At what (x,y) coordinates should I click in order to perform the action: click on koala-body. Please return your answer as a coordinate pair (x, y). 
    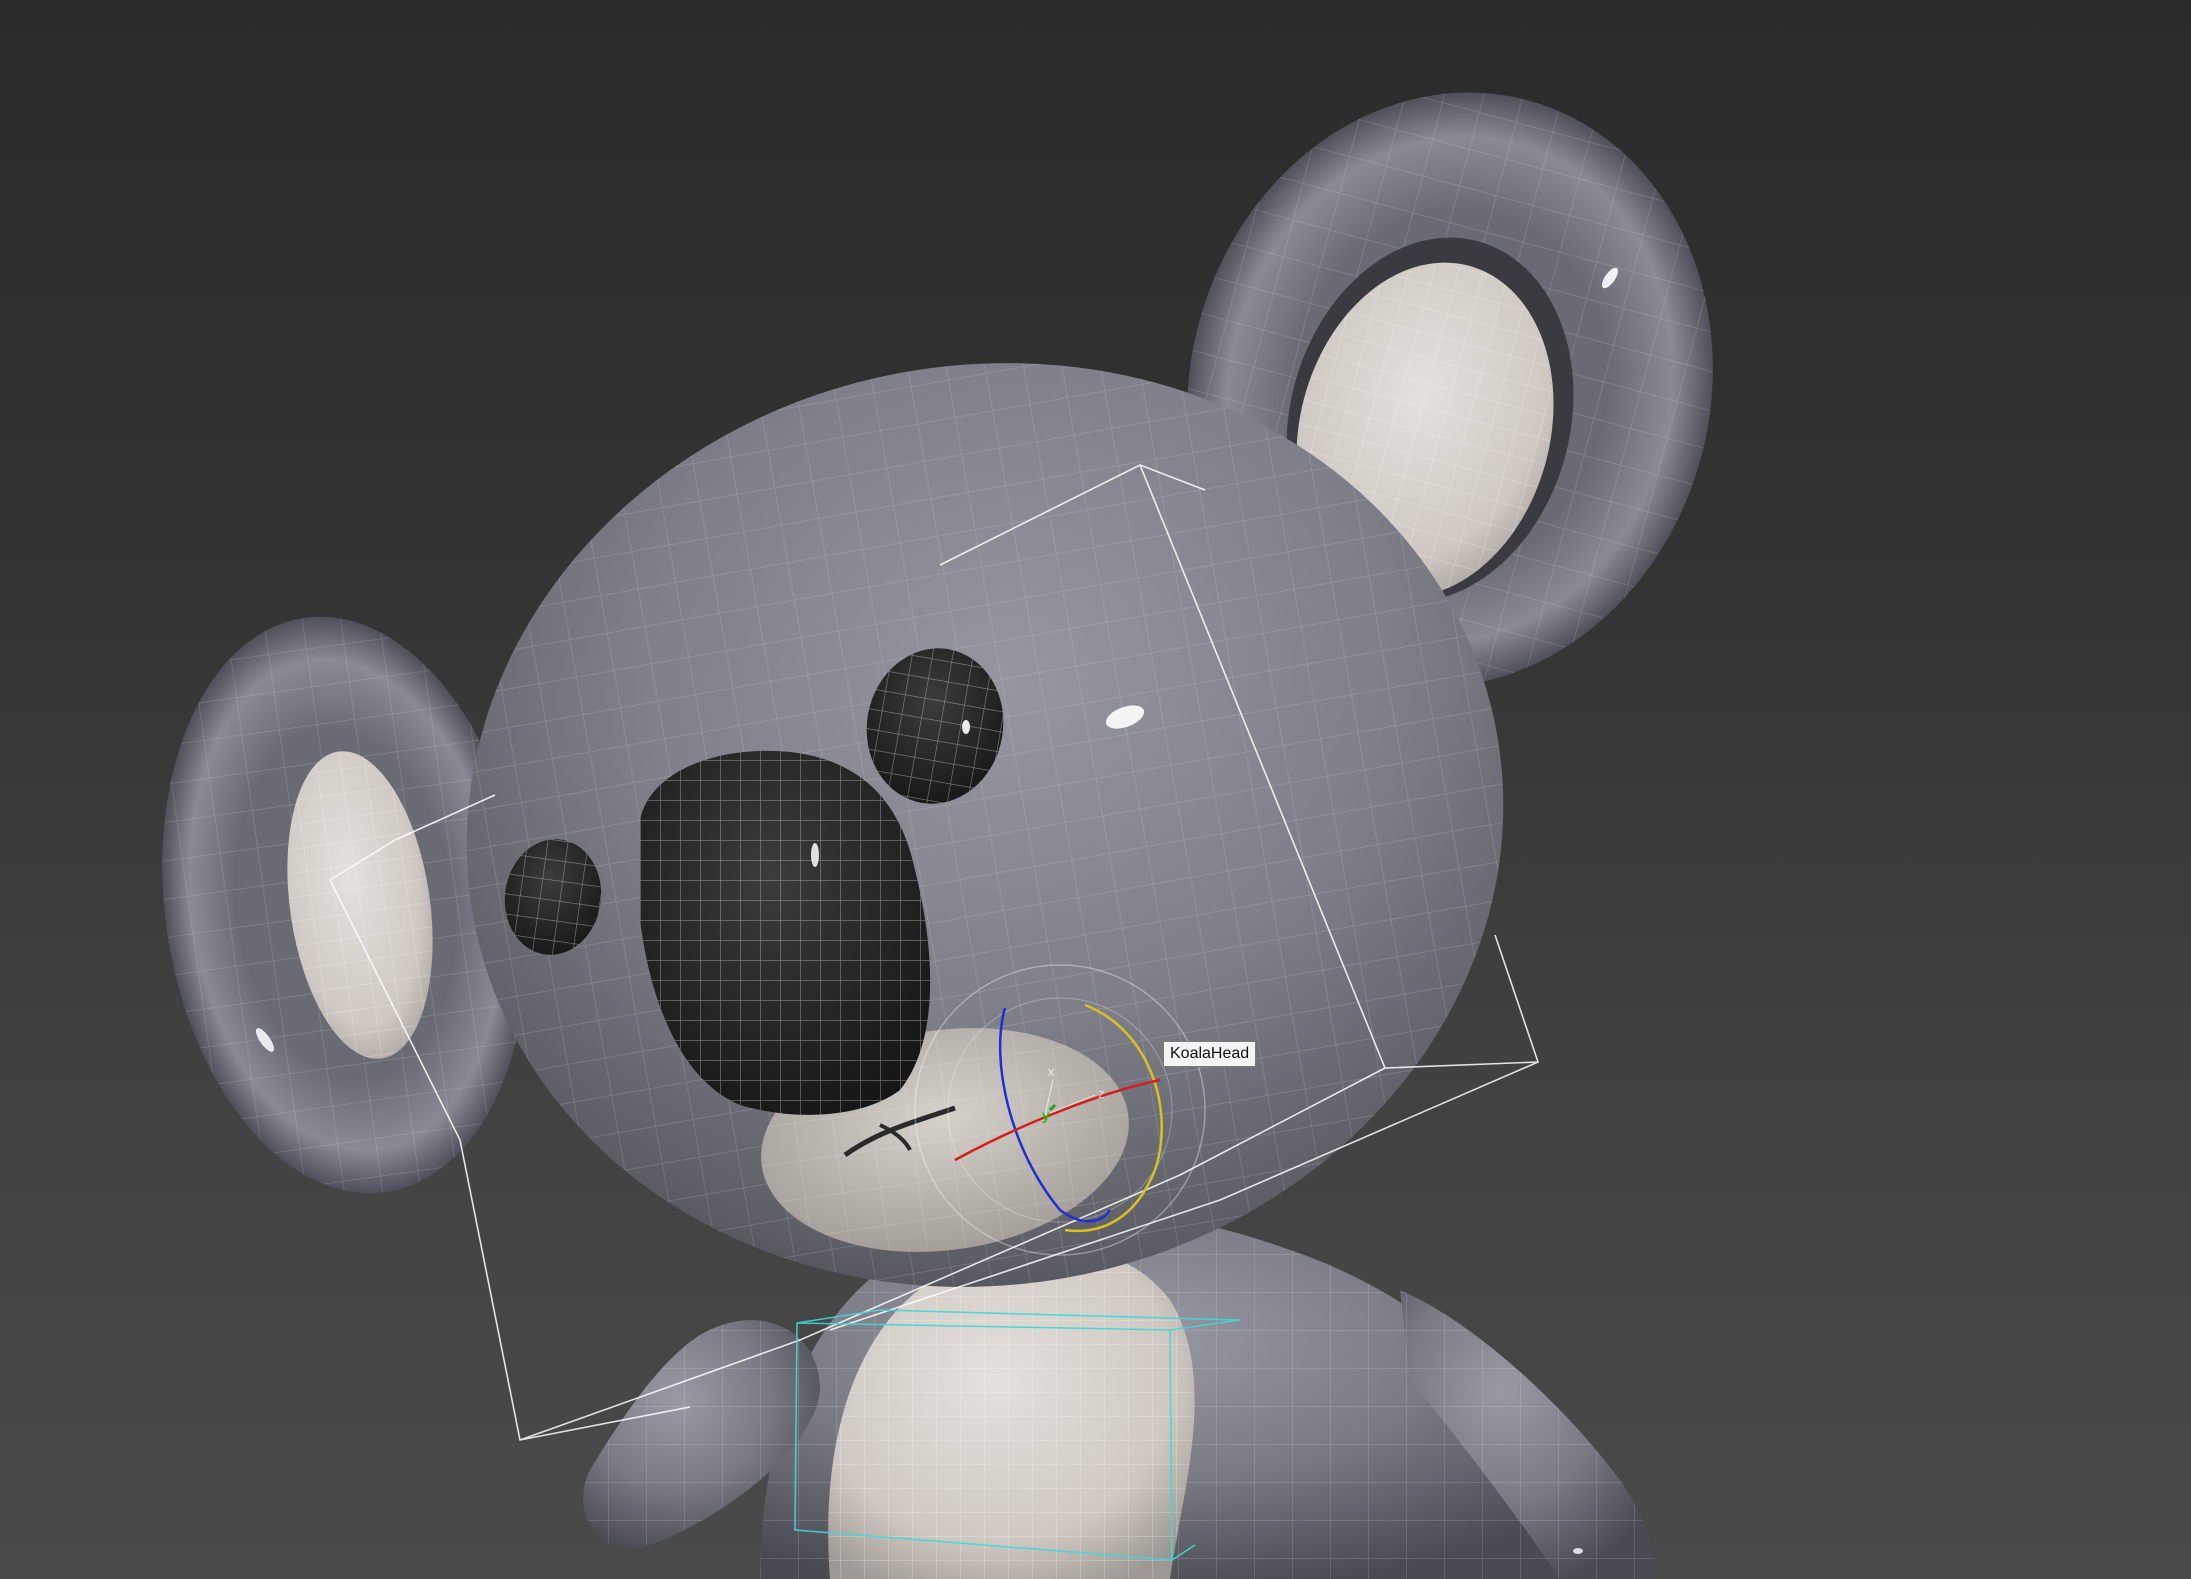
    Looking at the image, I should click on (1119, 1395).